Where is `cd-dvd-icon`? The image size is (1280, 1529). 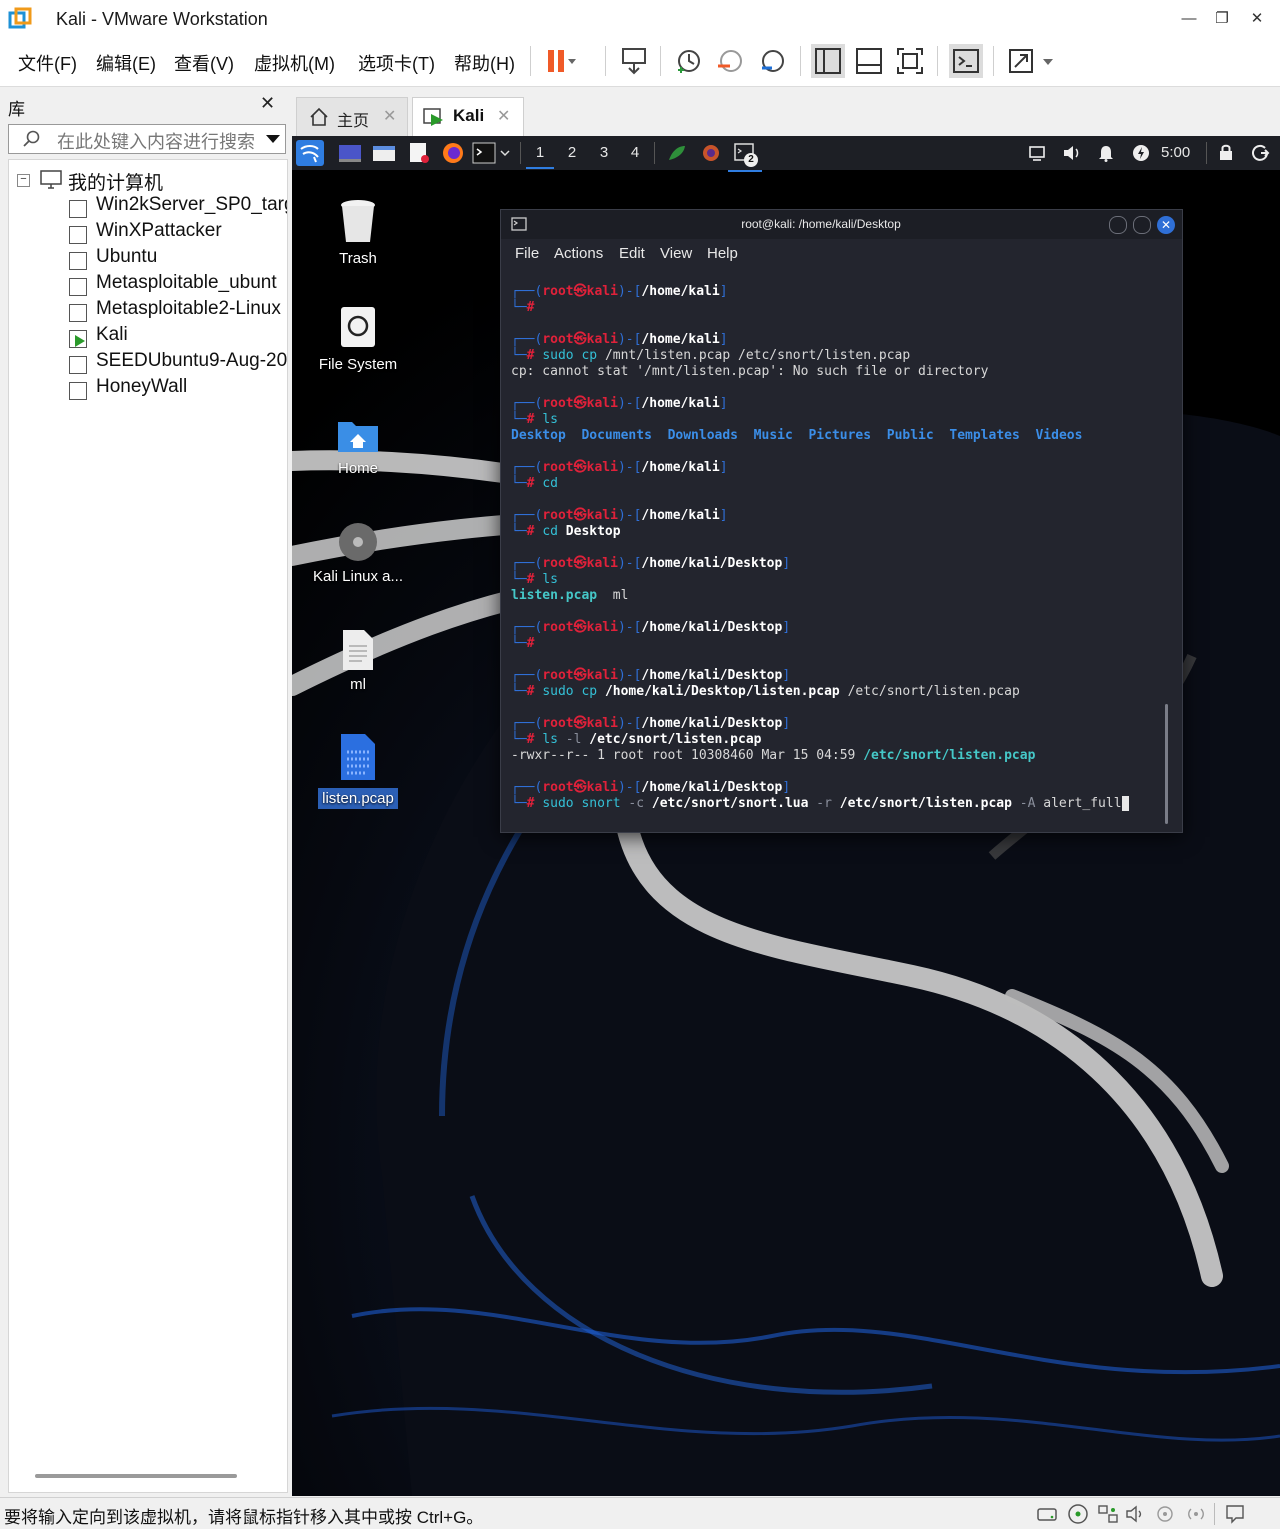
cd-dvd-icon is located at coordinates (1078, 1514).